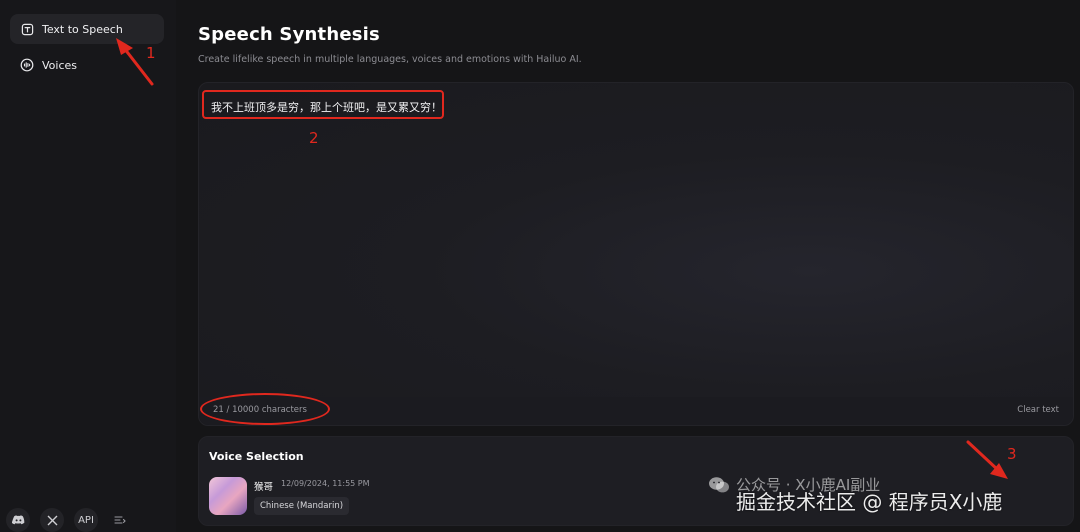  I want to click on annotation-number-3: 3, so click(1012, 454).